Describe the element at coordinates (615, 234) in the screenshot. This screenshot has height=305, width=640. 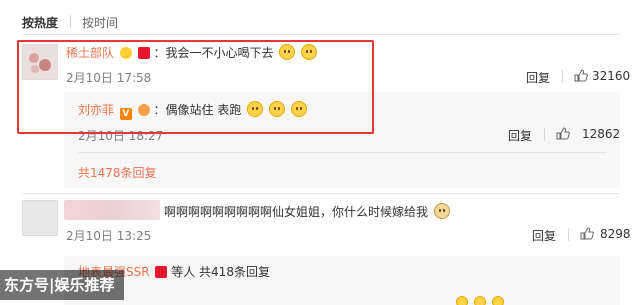
I see `like-count: 8298` at that location.